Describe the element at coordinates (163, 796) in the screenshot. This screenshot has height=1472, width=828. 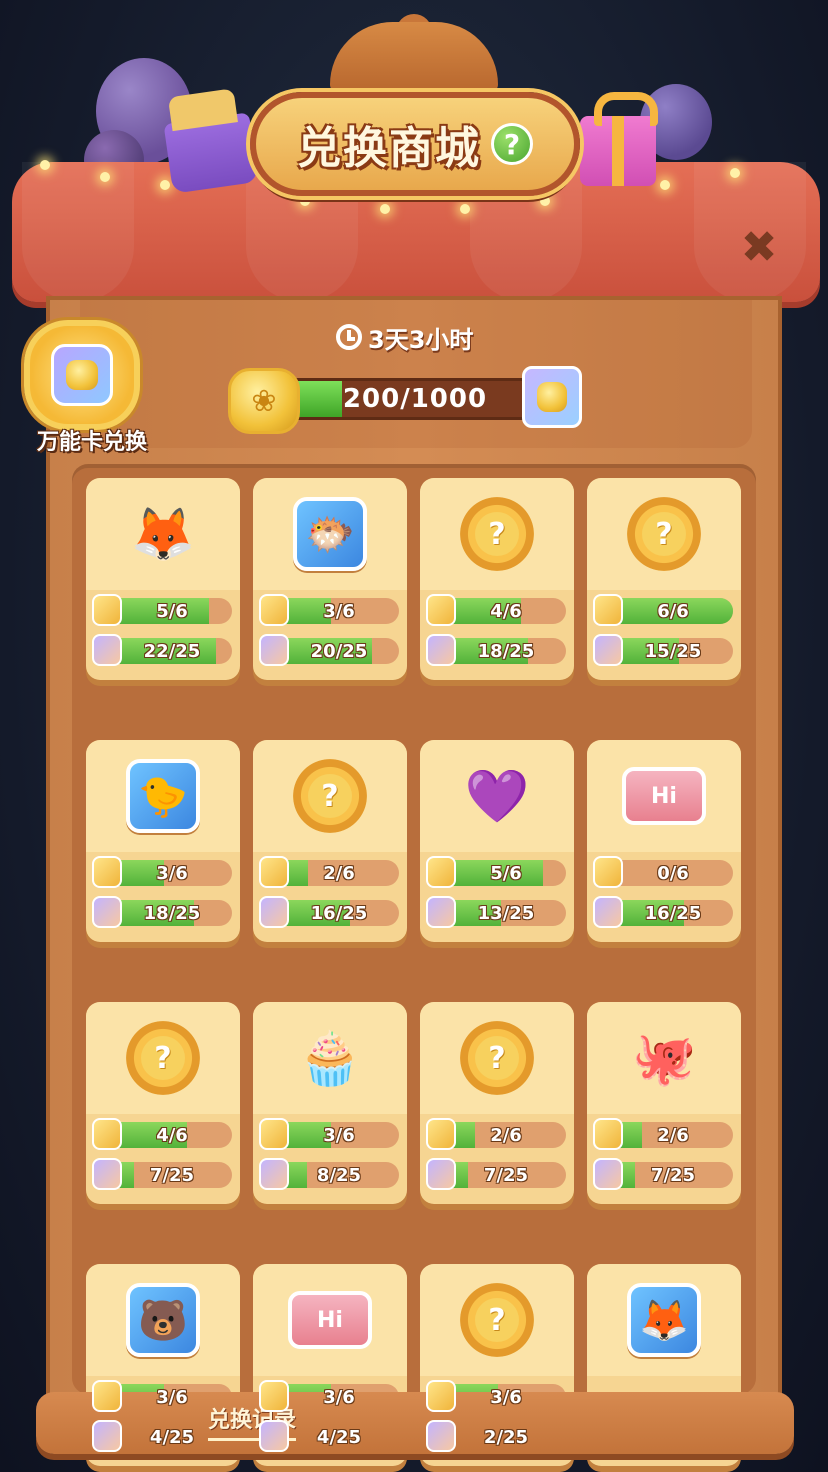
I see `item-preview: 🐤` at that location.